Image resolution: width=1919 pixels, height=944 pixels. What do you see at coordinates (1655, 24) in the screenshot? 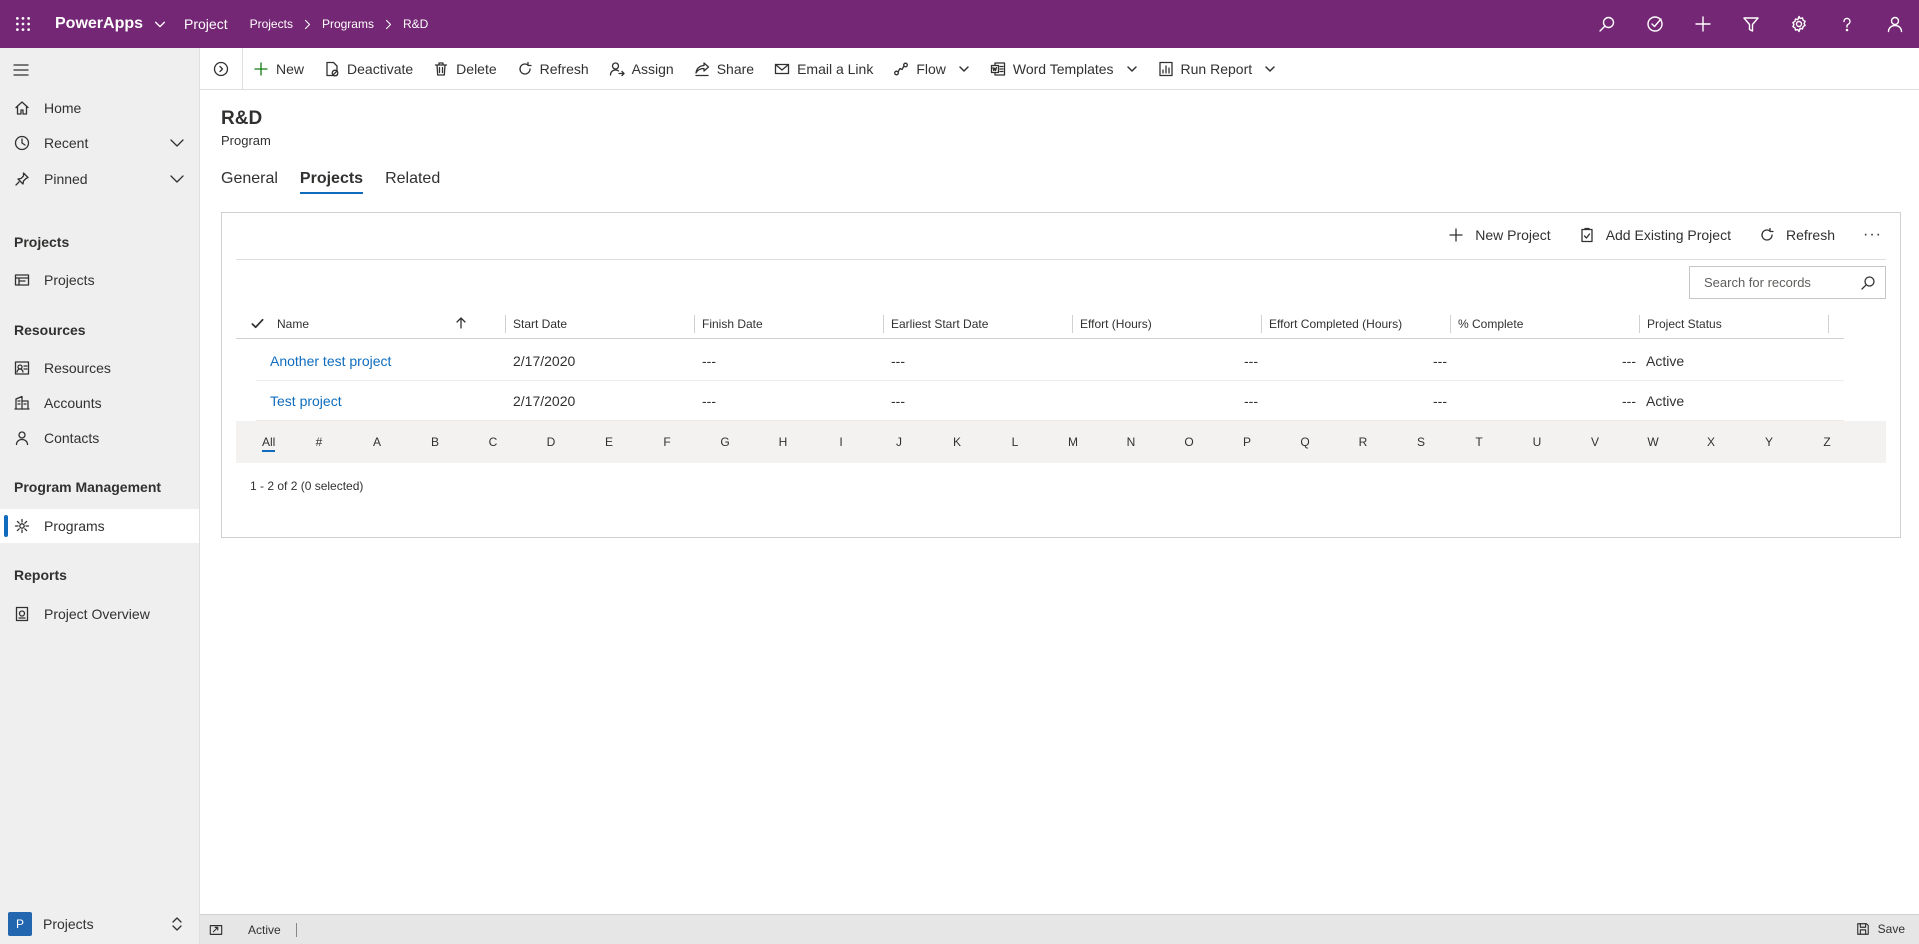
I see `tasks-button` at bounding box center [1655, 24].